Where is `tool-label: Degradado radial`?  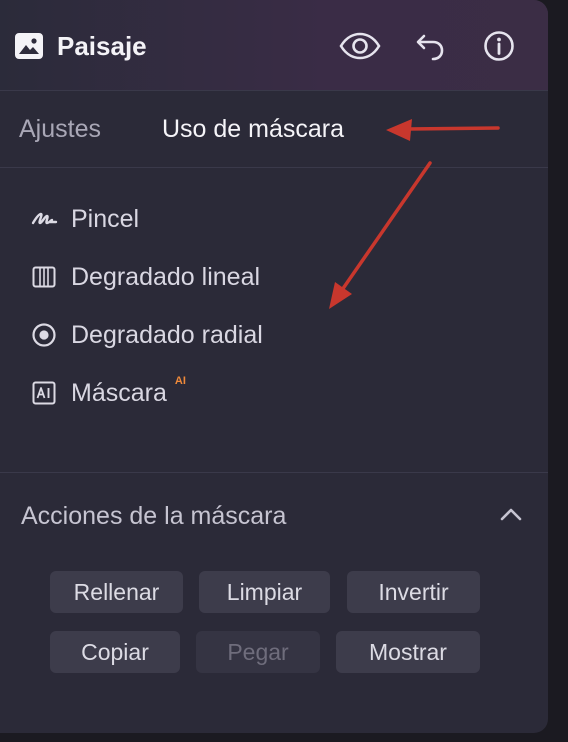 tool-label: Degradado radial is located at coordinates (167, 335).